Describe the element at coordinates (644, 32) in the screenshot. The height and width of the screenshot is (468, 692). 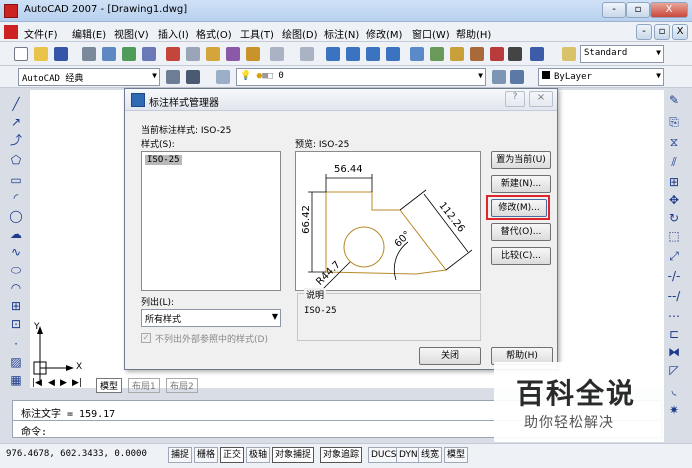
I see `doc-minimize-button: -` at that location.